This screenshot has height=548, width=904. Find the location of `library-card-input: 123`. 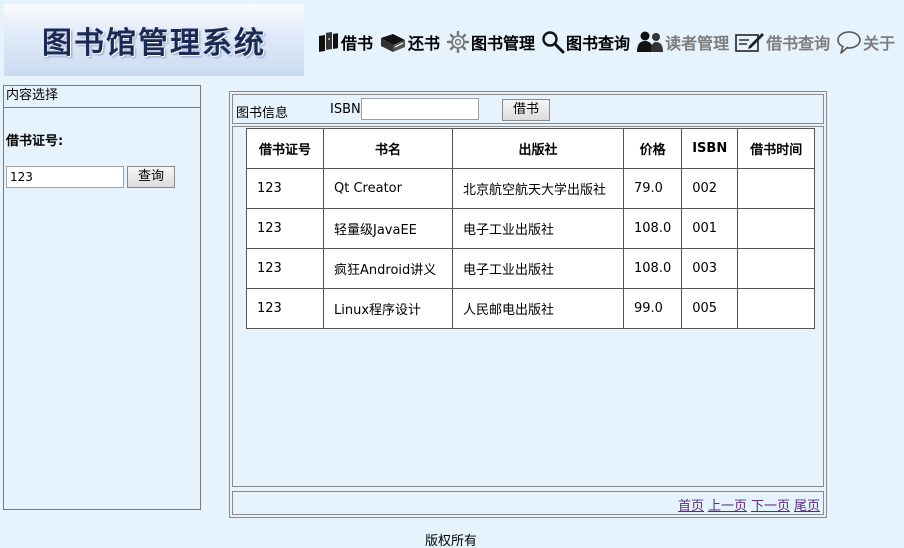

library-card-input: 123 is located at coordinates (65, 177).